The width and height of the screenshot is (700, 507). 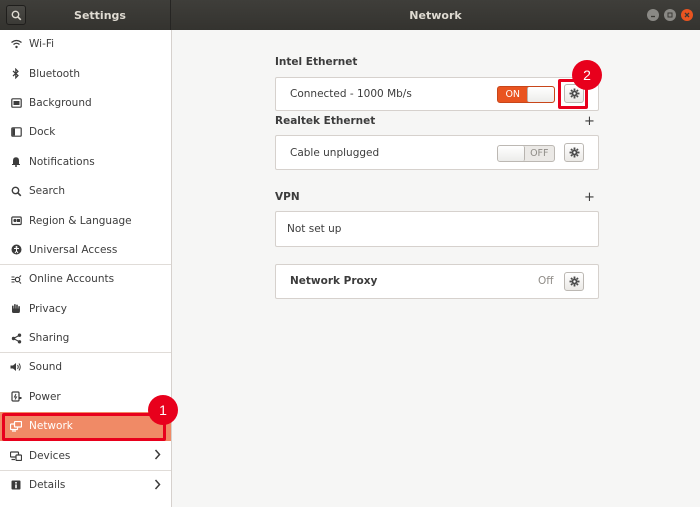 What do you see at coordinates (51, 426) in the screenshot?
I see `sidebar-item-label: Network` at bounding box center [51, 426].